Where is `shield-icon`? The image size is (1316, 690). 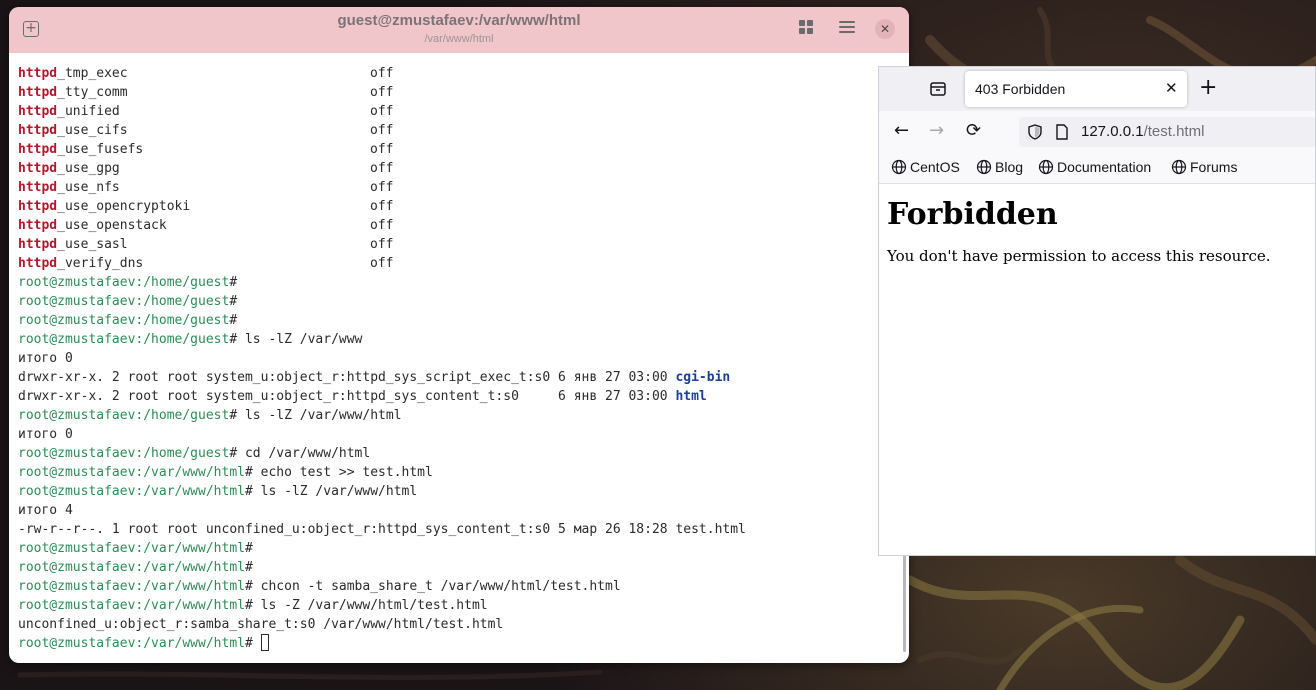
shield-icon is located at coordinates (1035, 134).